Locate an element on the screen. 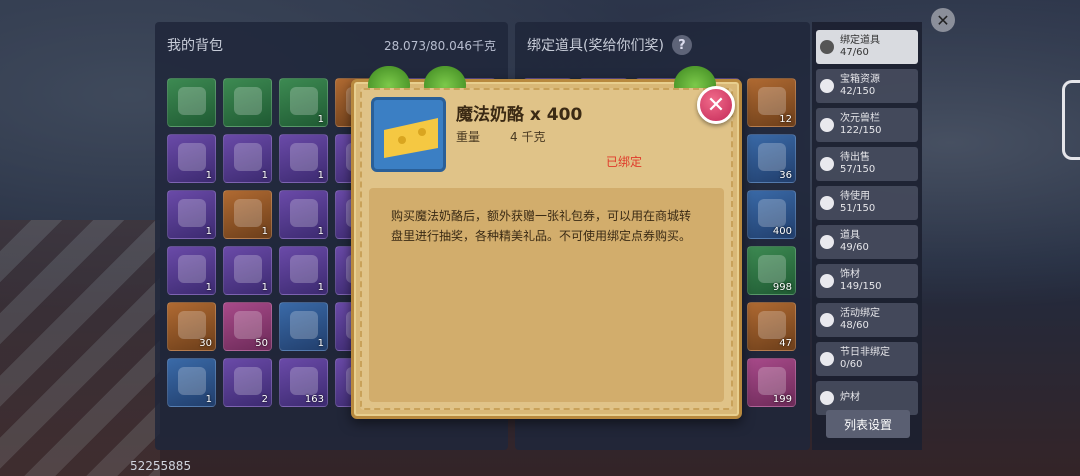  bound-title: 绑定道具(奖给你们奖) is located at coordinates (595, 46).